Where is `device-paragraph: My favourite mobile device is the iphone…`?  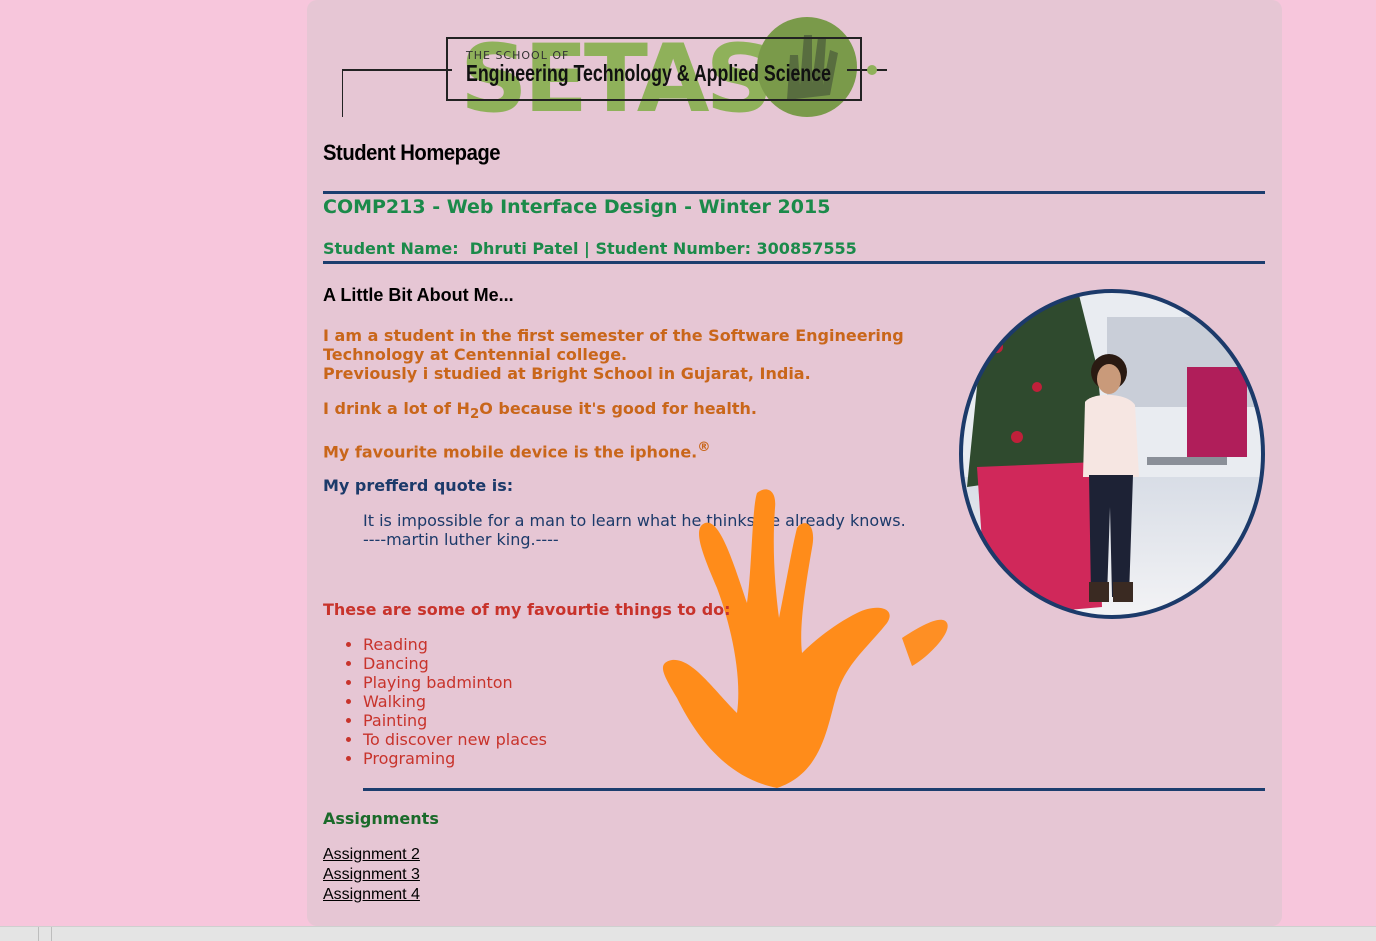
device-paragraph: My favourite mobile device is the iphone… is located at coordinates (517, 450).